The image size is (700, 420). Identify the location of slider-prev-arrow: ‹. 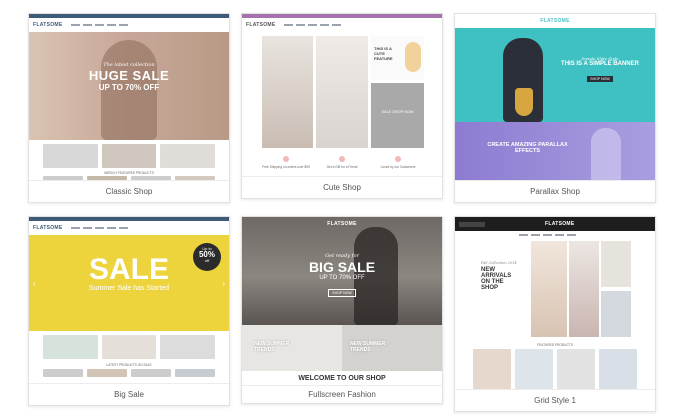
(34, 283).